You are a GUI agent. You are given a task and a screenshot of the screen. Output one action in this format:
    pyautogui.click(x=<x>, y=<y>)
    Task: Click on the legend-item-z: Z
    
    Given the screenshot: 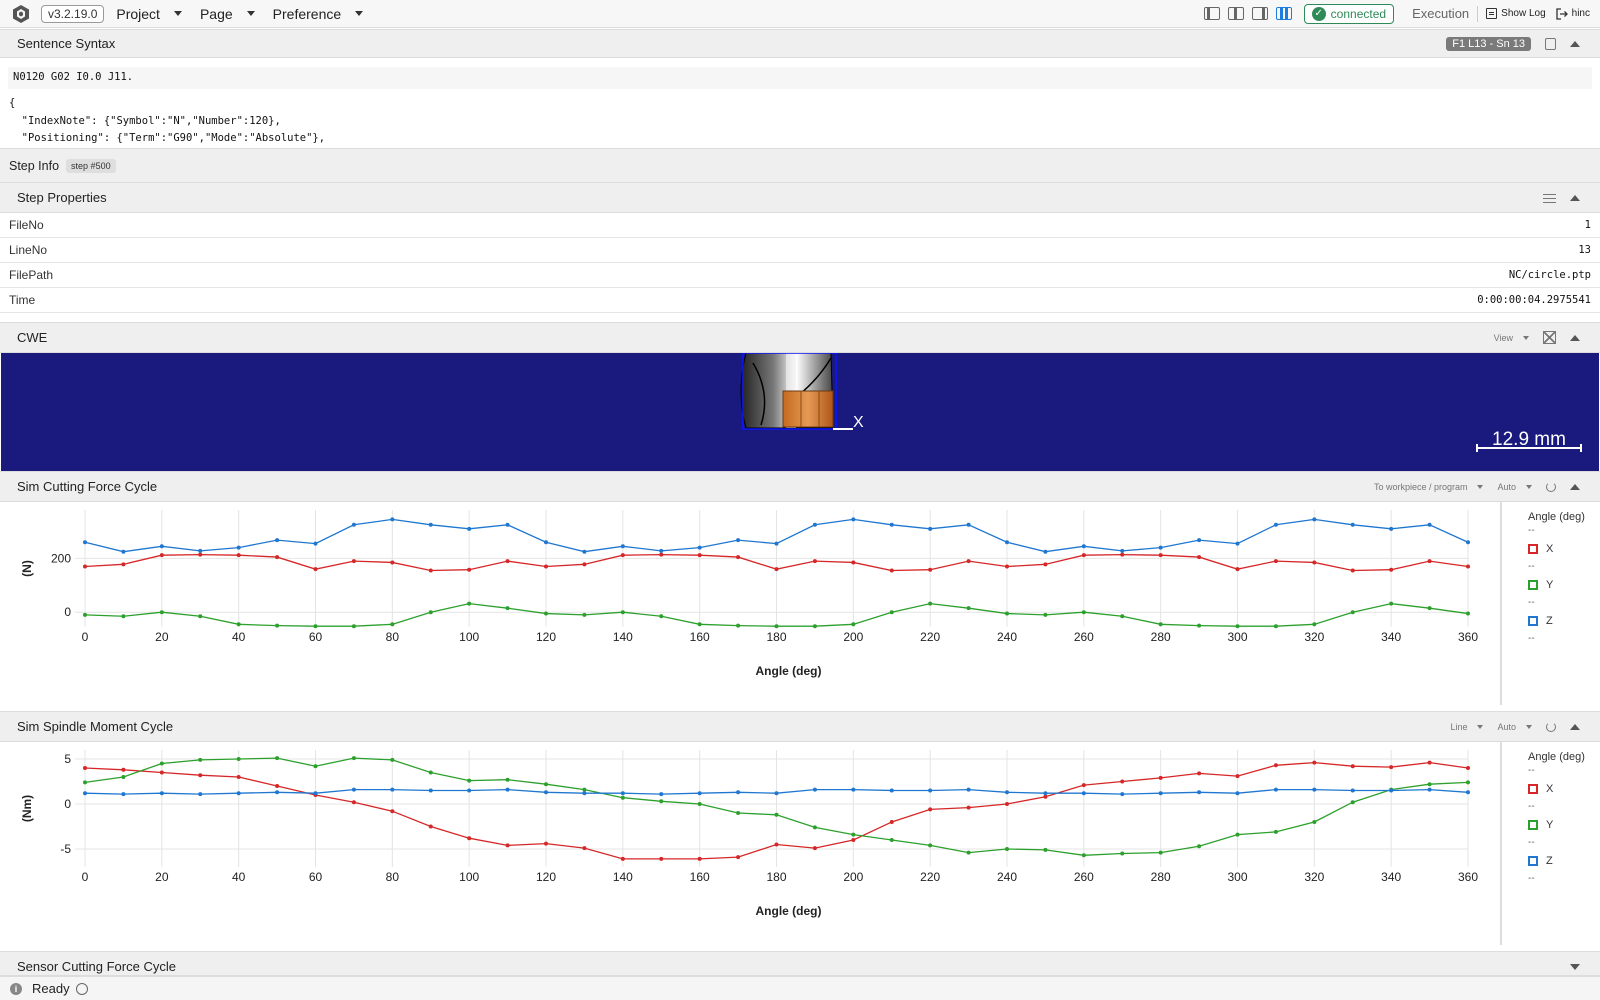 What is the action you would take?
    pyautogui.click(x=1564, y=861)
    